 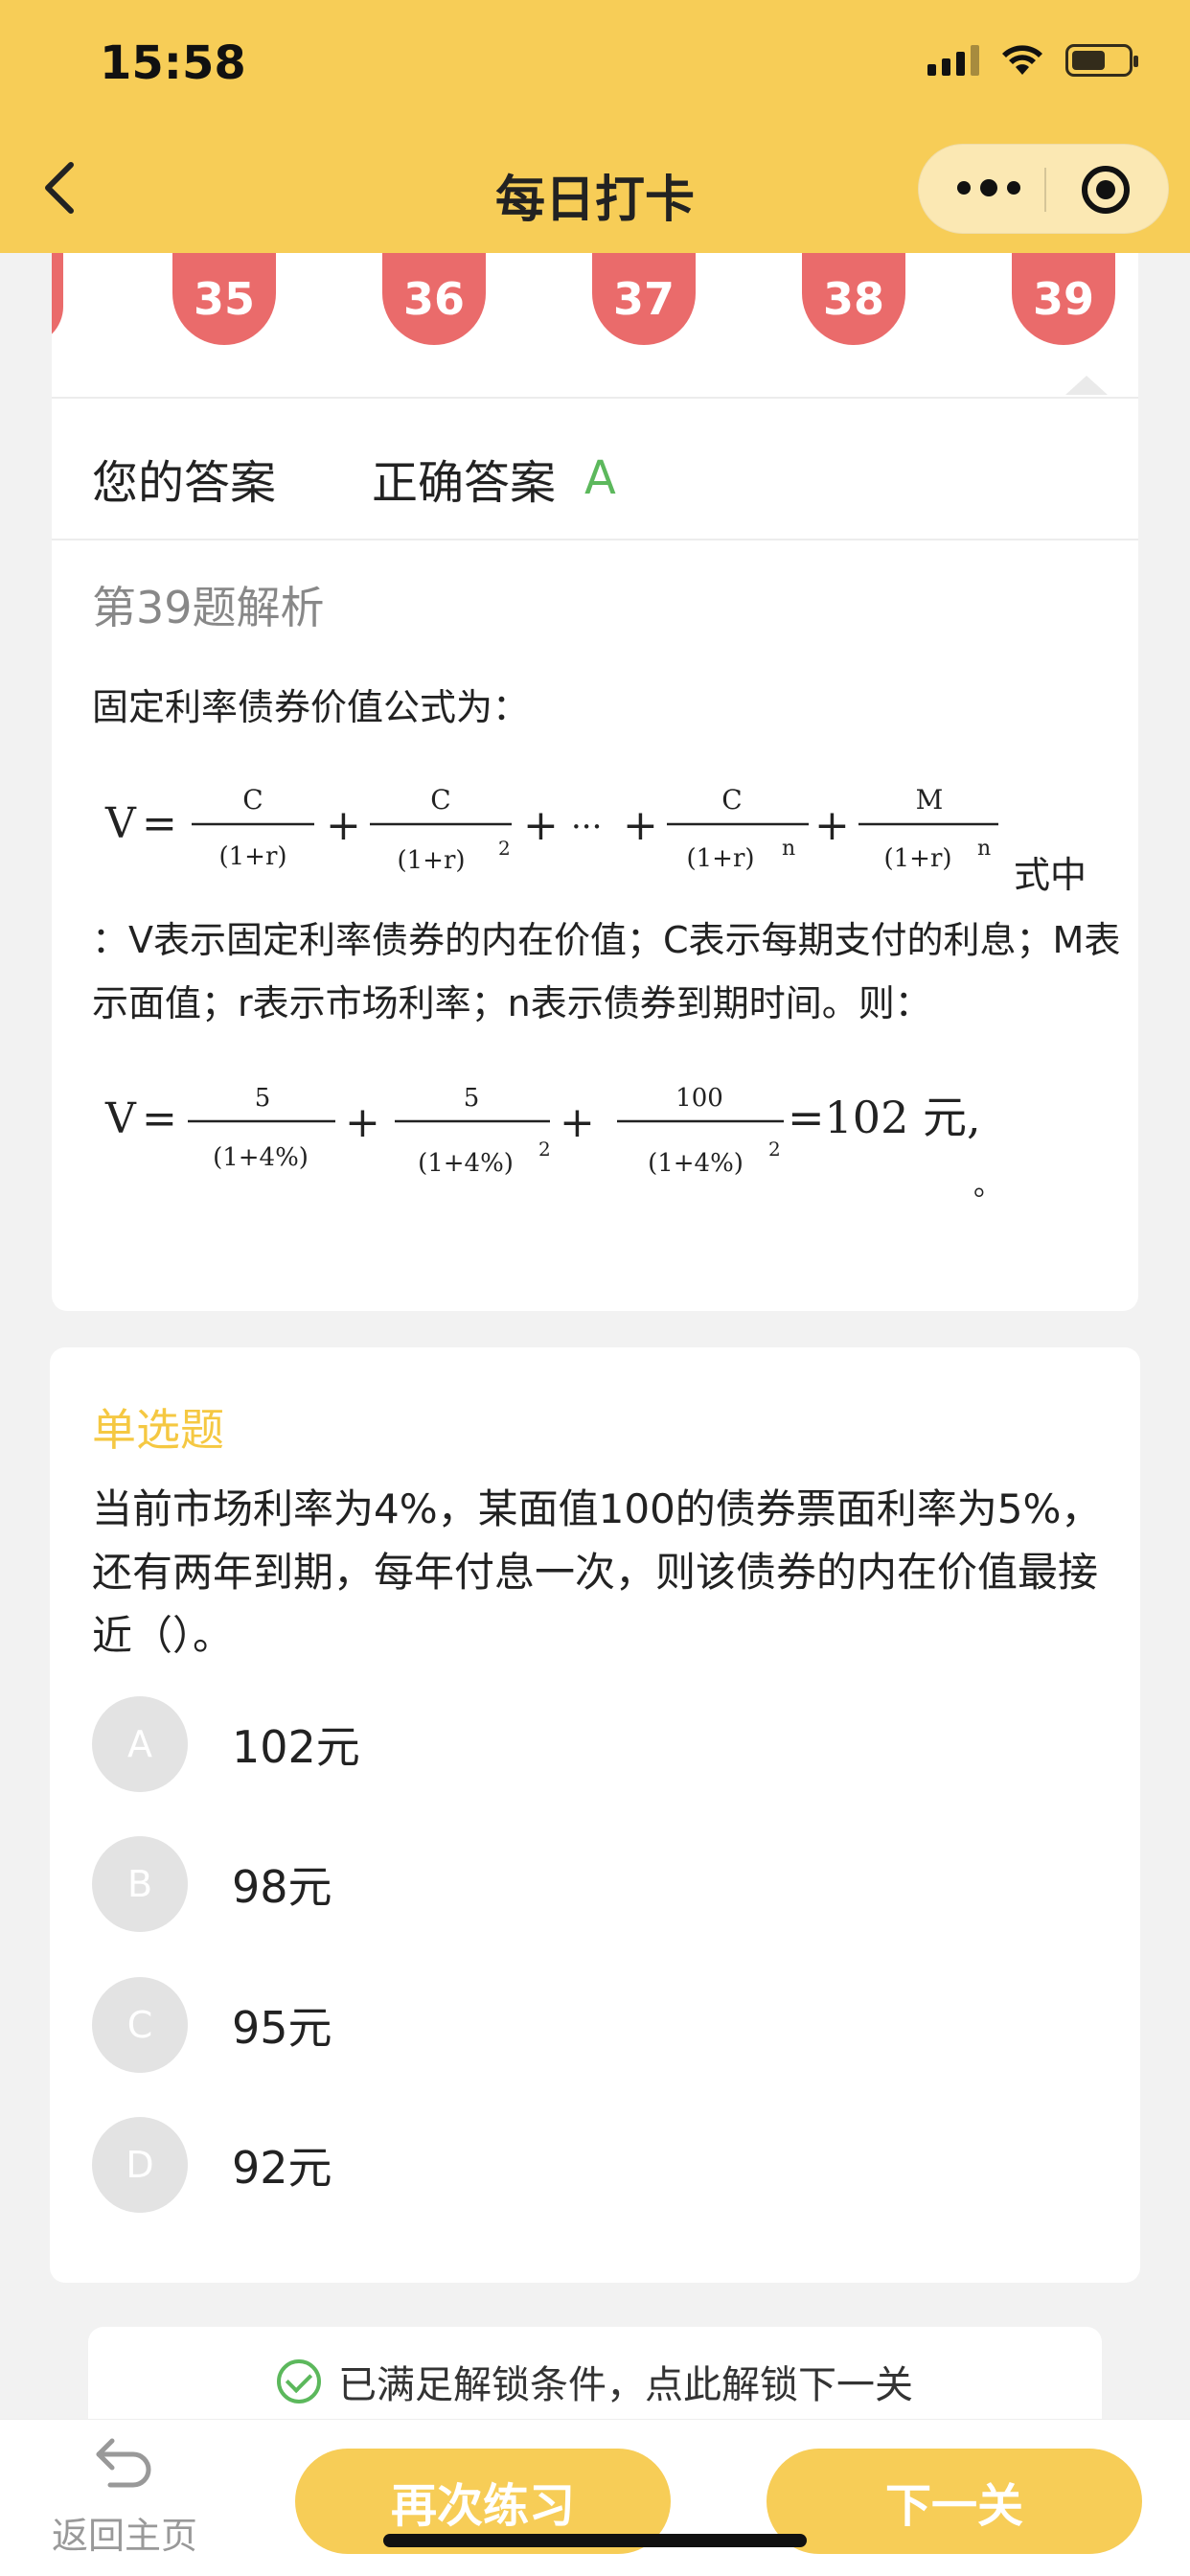 I want to click on question-number-row: 35 36 37 38 39, so click(x=595, y=326).